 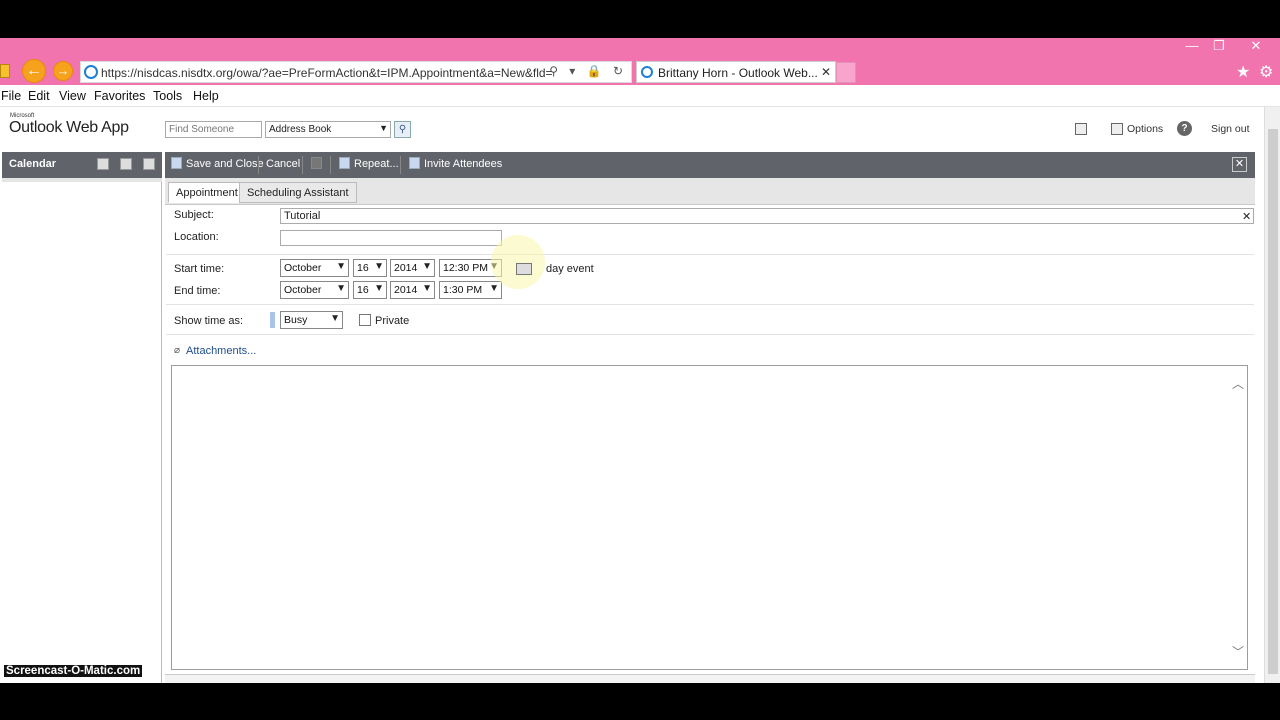 What do you see at coordinates (518, 262) in the screenshot?
I see `cursor-highlight` at bounding box center [518, 262].